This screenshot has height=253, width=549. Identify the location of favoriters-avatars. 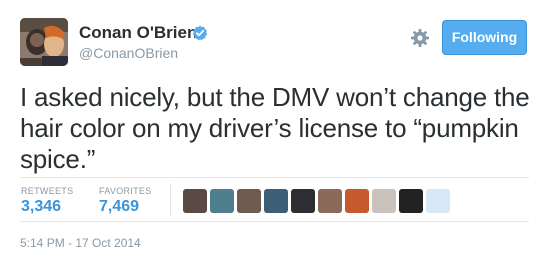
(316, 201).